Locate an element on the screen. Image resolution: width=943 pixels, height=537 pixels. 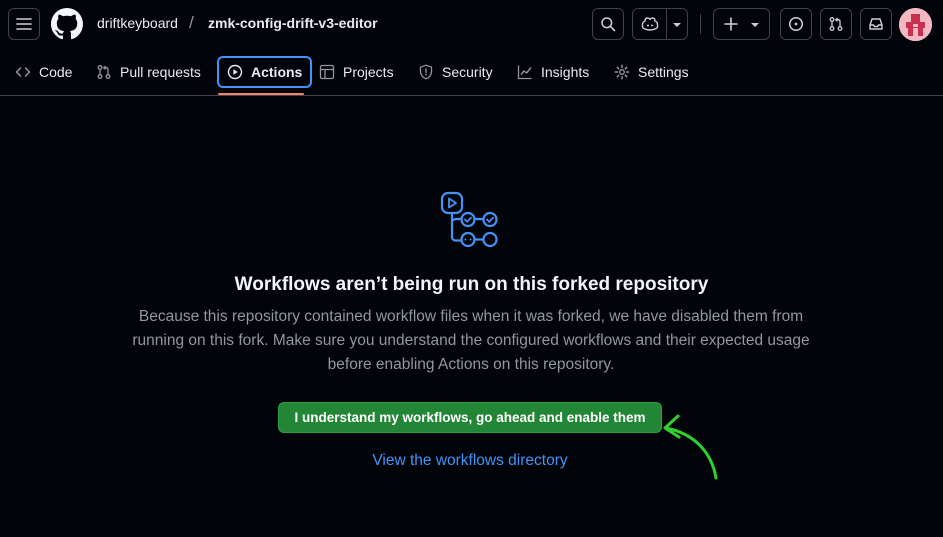
create-new-button is located at coordinates (741, 24).